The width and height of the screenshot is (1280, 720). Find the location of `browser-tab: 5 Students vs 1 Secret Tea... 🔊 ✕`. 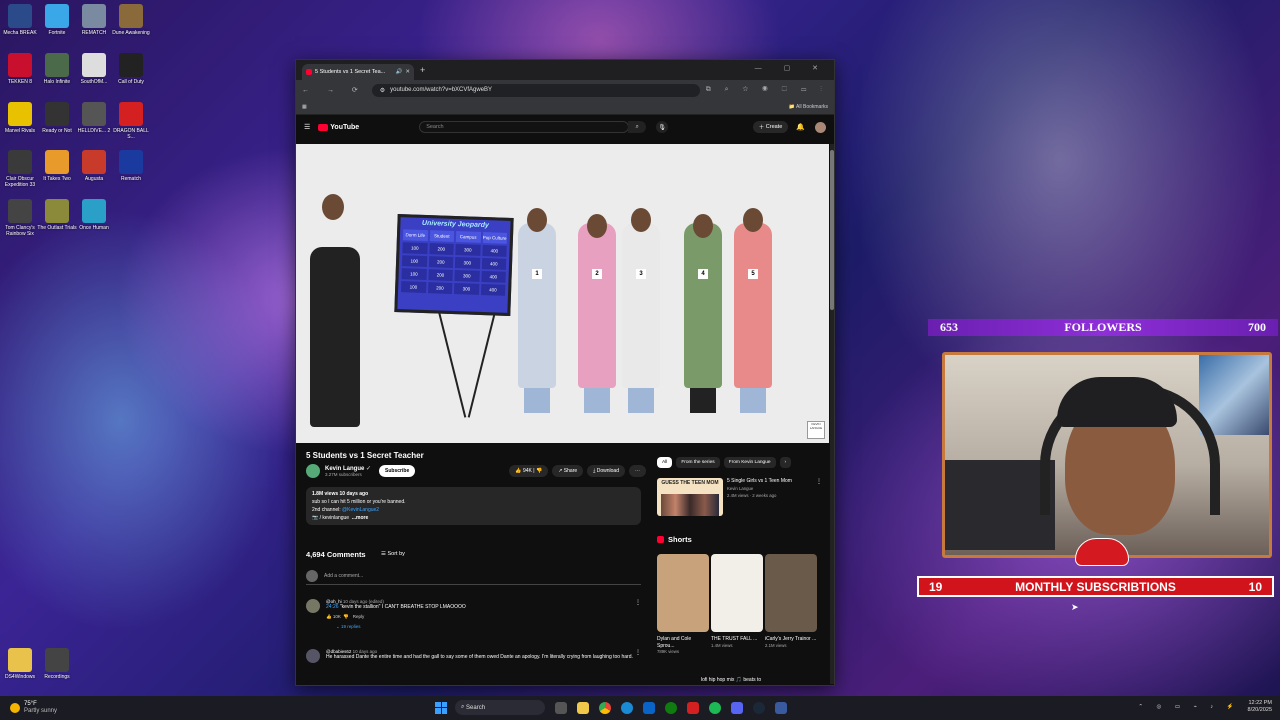

browser-tab: 5 Students vs 1 Secret Tea... 🔊 ✕ is located at coordinates (358, 72).